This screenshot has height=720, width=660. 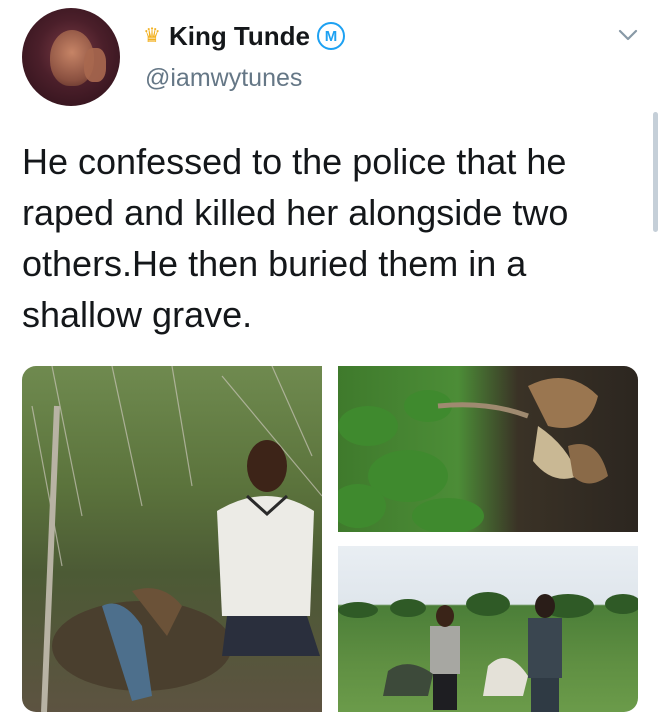 I want to click on display-name: King Tunde, so click(x=239, y=36).